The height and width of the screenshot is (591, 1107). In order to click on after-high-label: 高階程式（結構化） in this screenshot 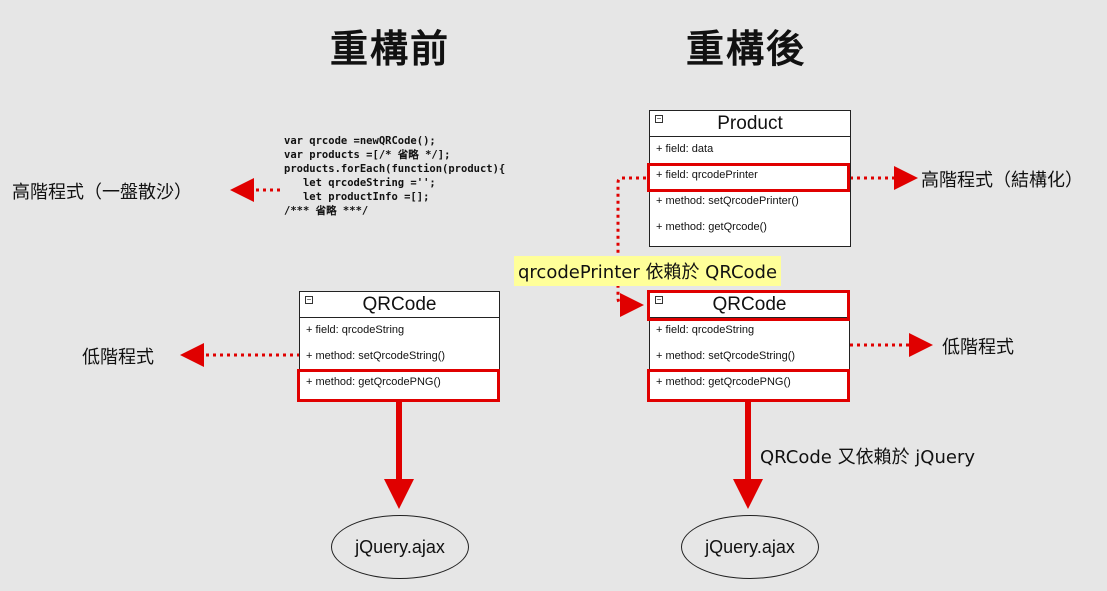, I will do `click(1002, 180)`.